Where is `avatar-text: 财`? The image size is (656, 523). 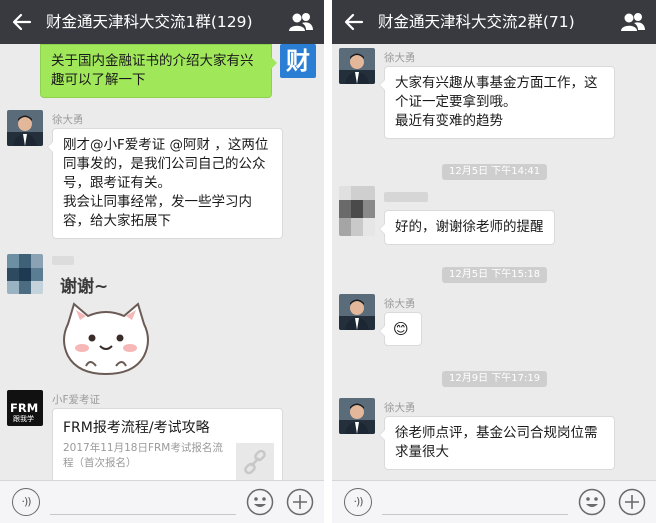
avatar-text: 财 is located at coordinates (298, 61).